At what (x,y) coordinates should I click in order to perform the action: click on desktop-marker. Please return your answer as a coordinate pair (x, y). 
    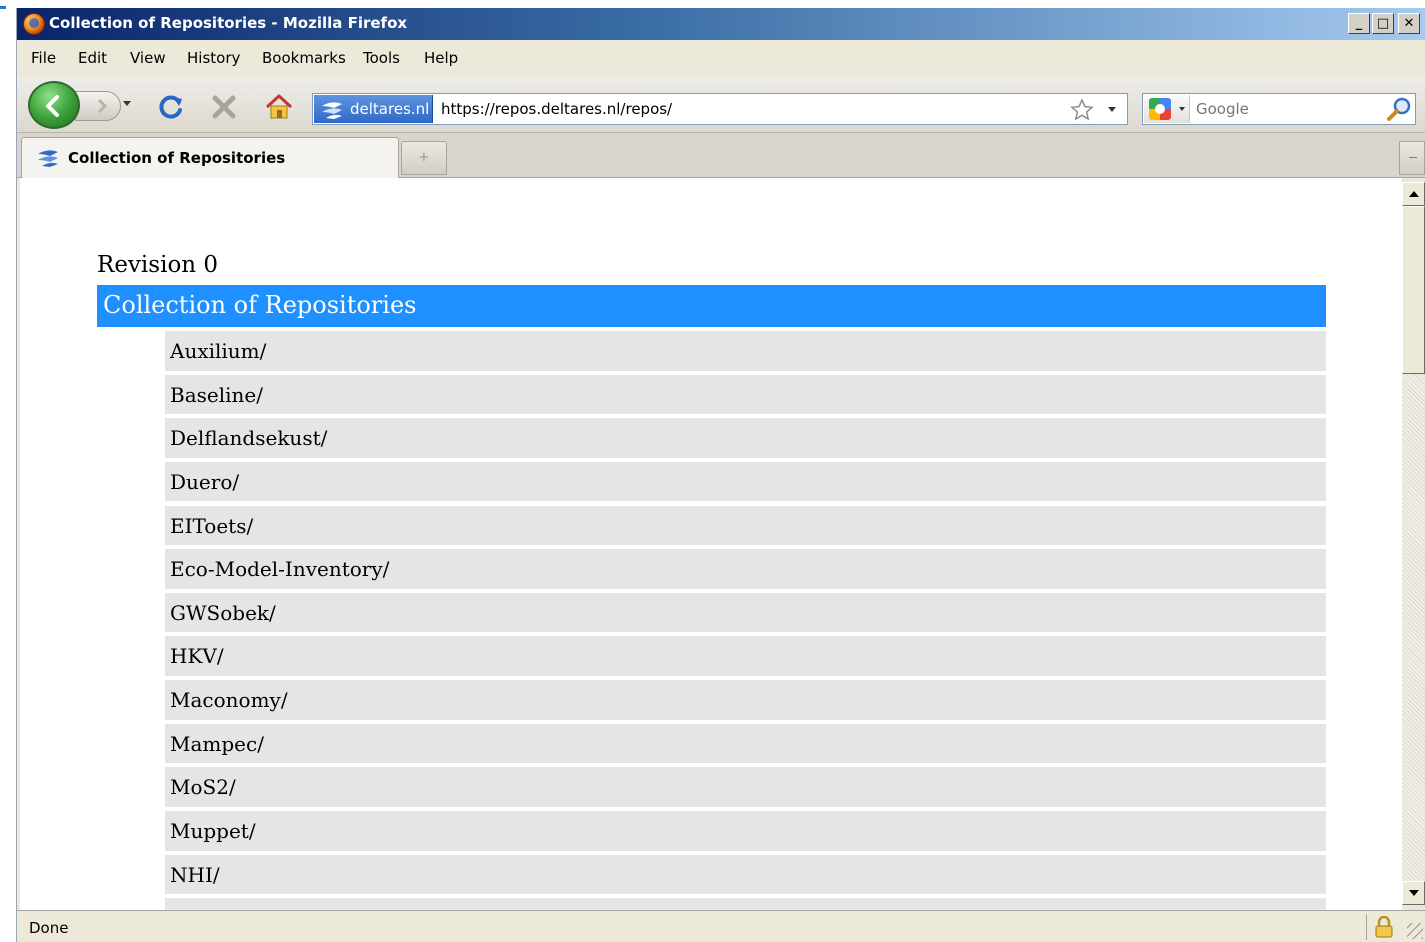
    Looking at the image, I should click on (3, 7).